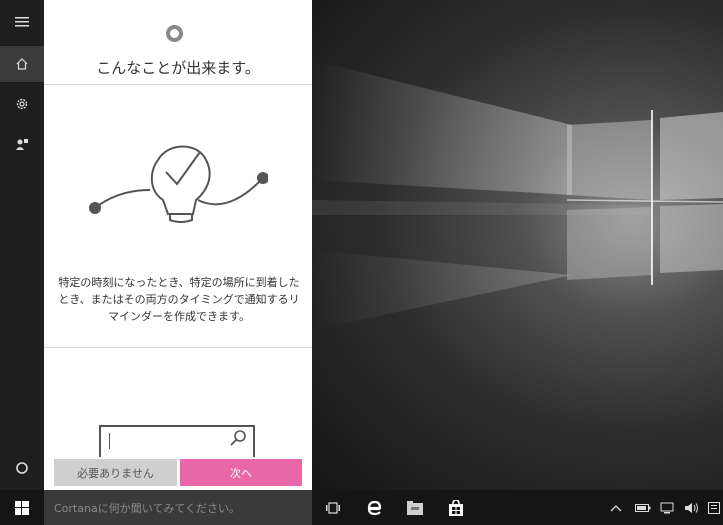 The width and height of the screenshot is (723, 525). I want to click on network-icon, so click(667, 507).